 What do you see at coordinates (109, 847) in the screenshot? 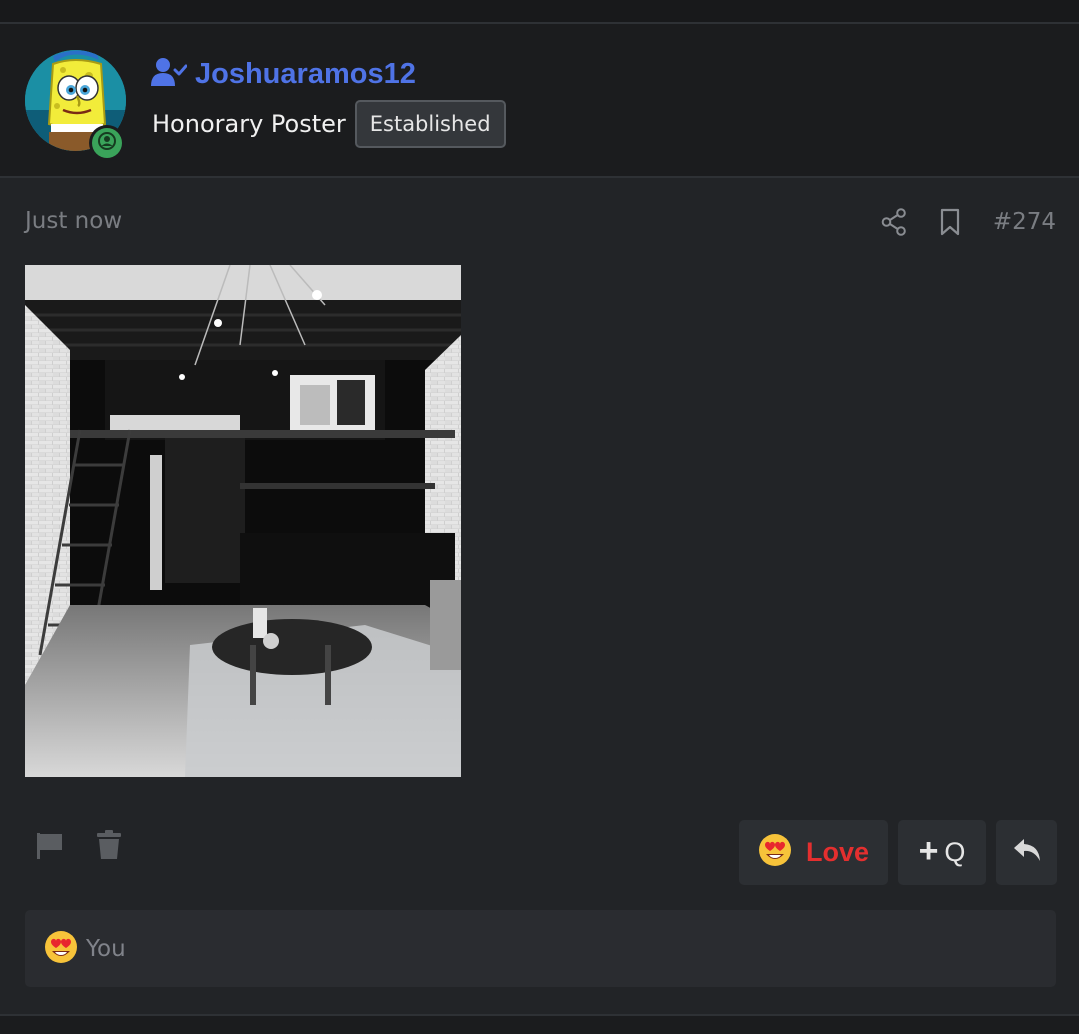
I see `trash-icon` at bounding box center [109, 847].